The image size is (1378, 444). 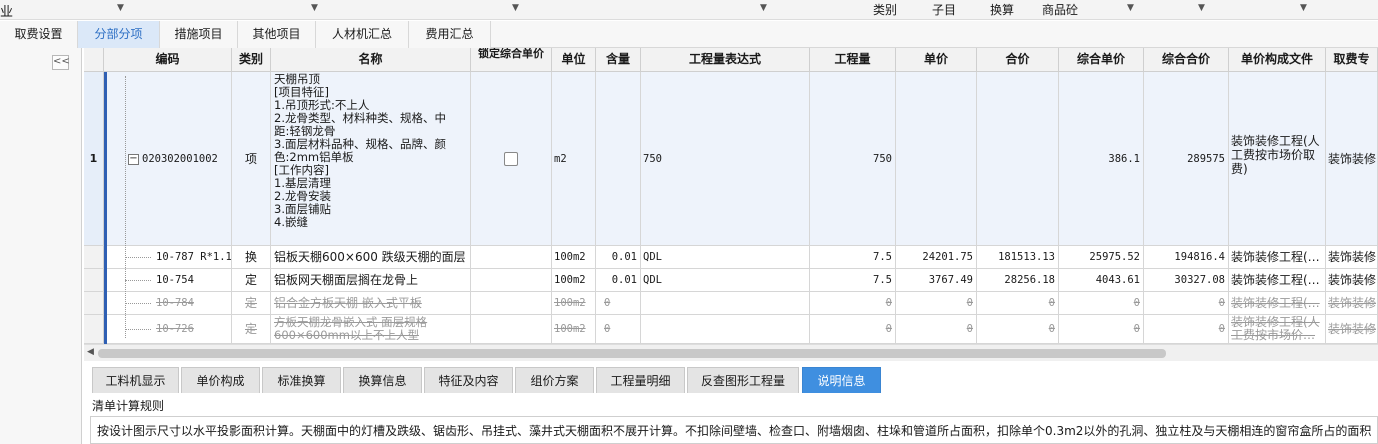 I want to click on tab-cost-summary: 费用汇总, so click(x=450, y=34).